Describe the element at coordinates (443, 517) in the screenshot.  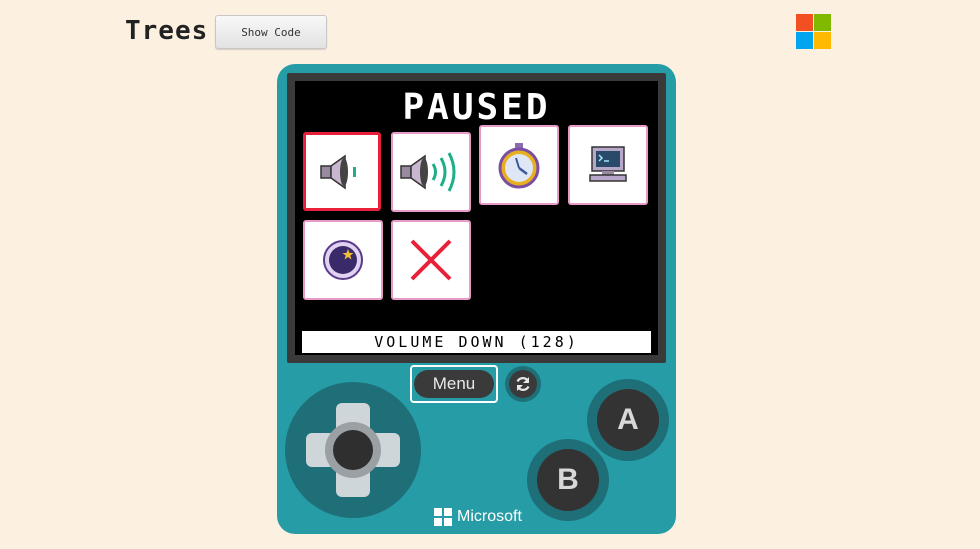
I see `windows-logo-icon` at that location.